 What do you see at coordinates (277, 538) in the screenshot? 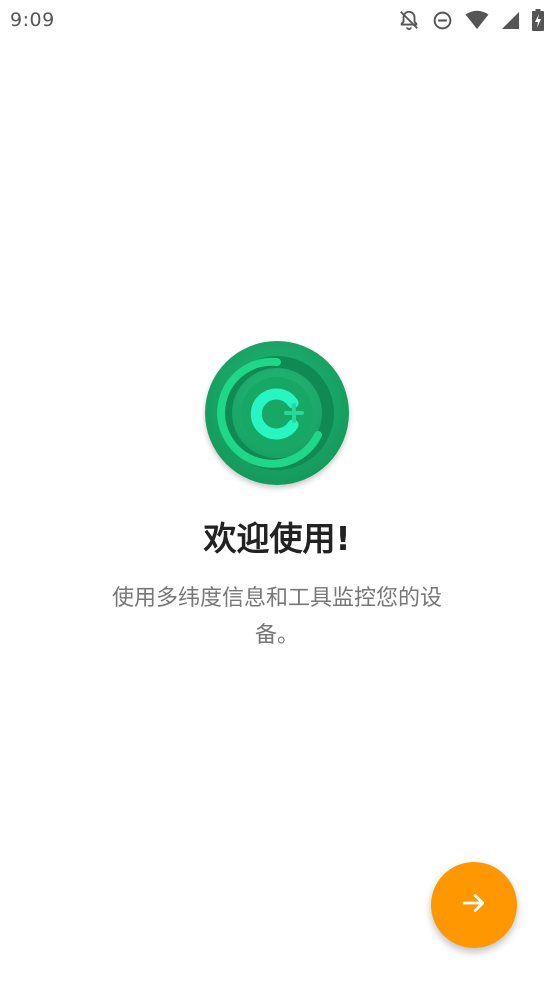
I see `welcome-title: 欢迎使用!` at bounding box center [277, 538].